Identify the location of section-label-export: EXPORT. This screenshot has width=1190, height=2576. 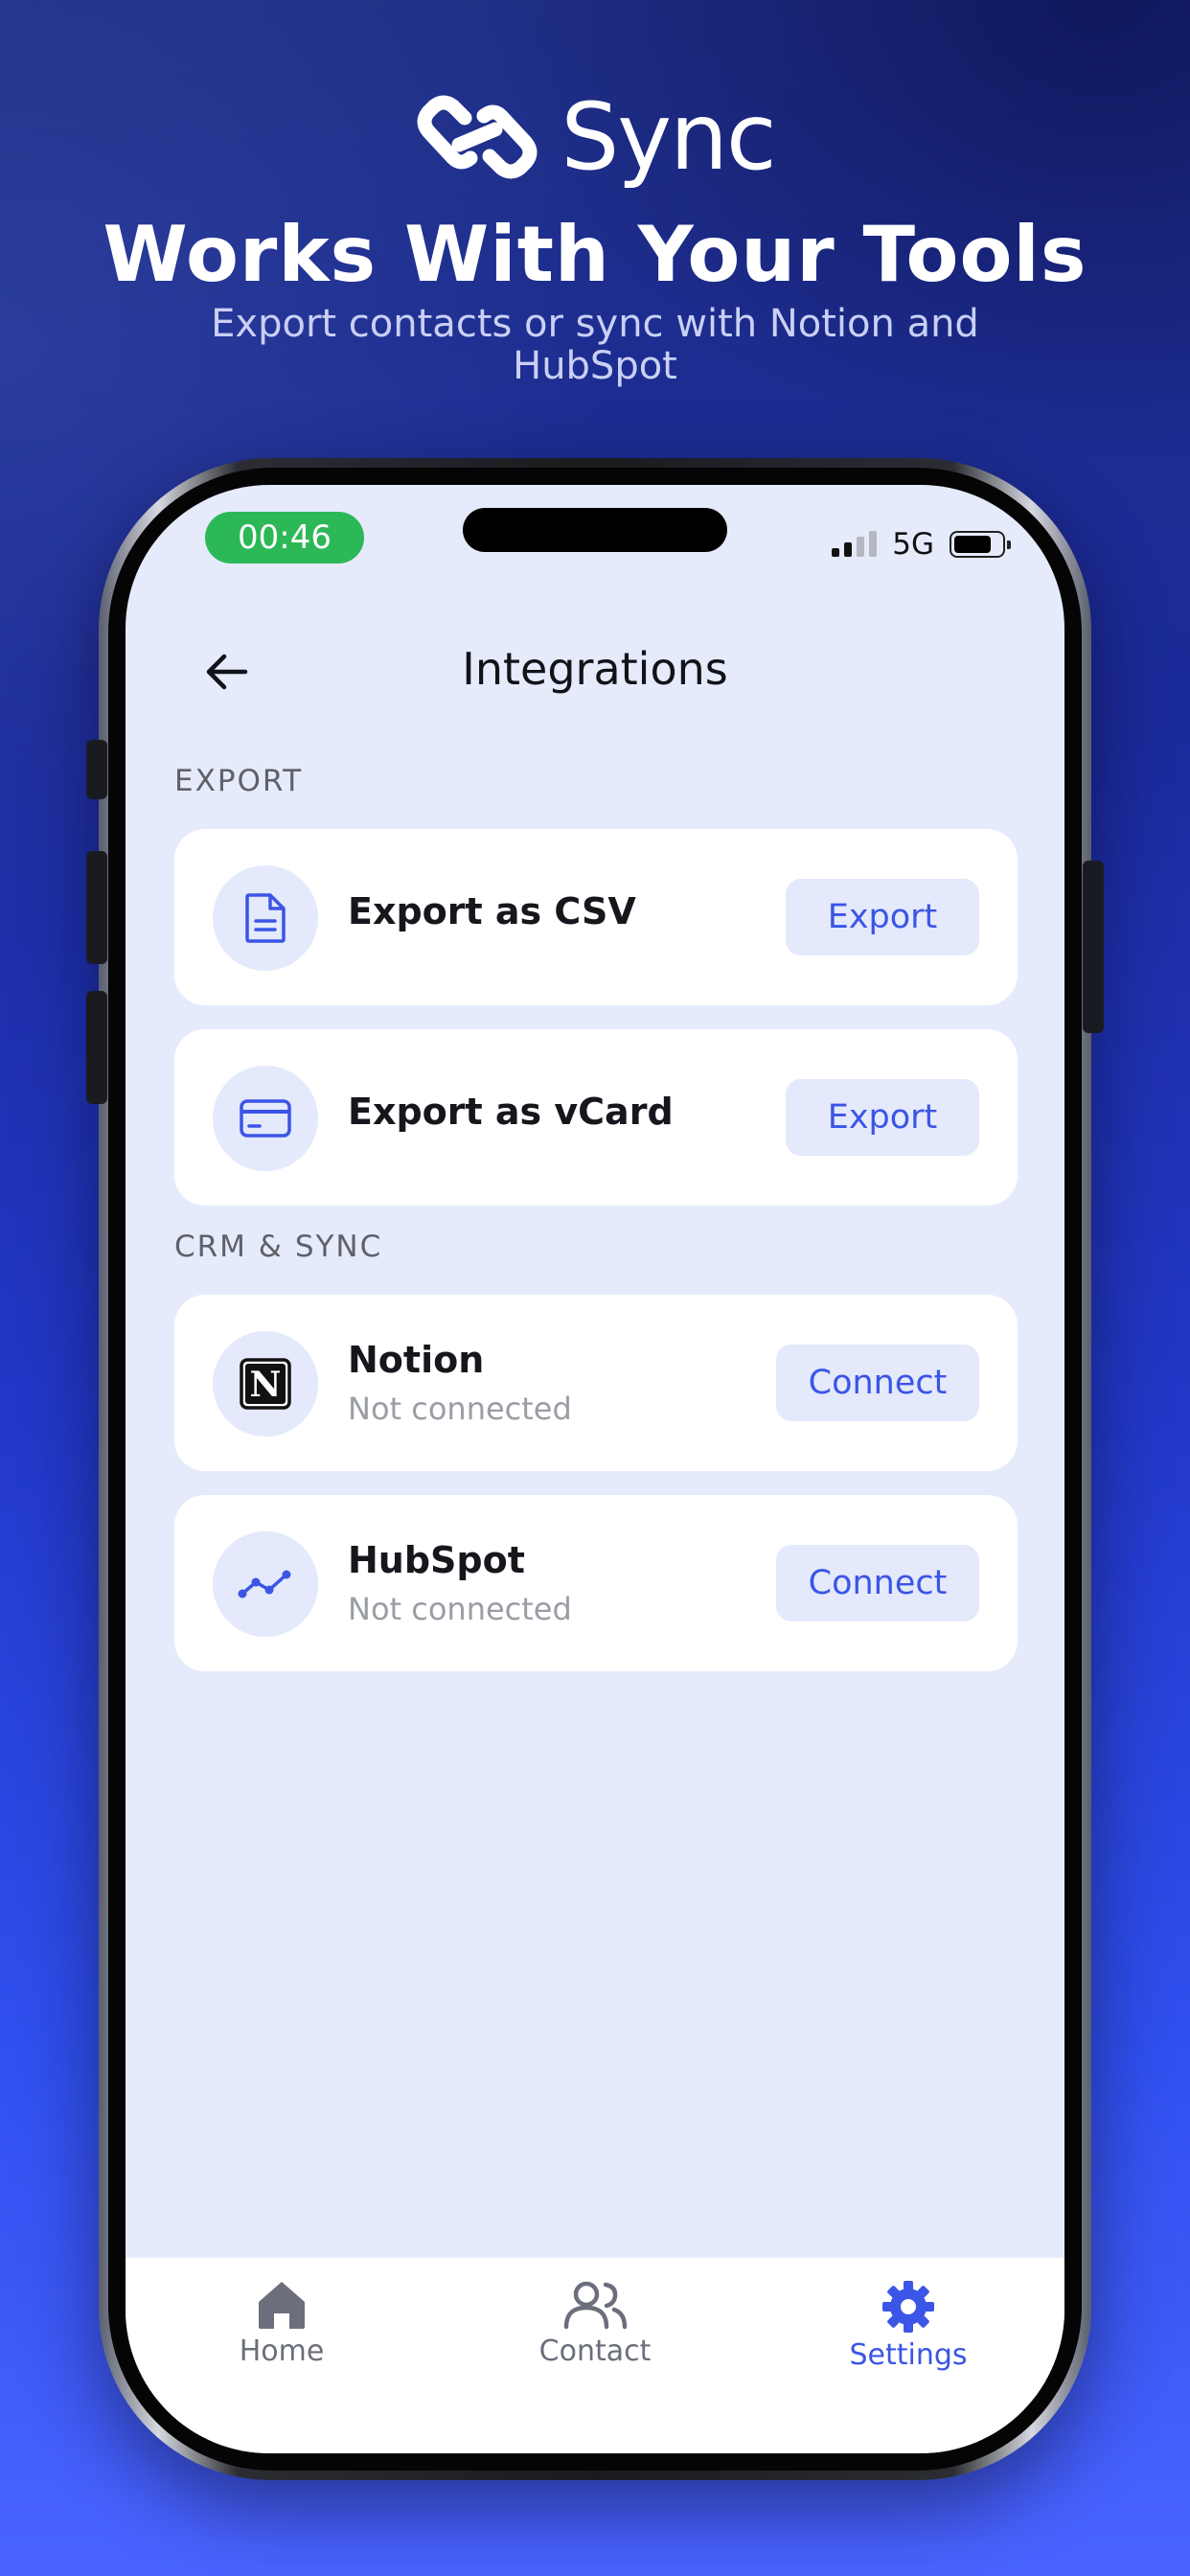
(239, 781).